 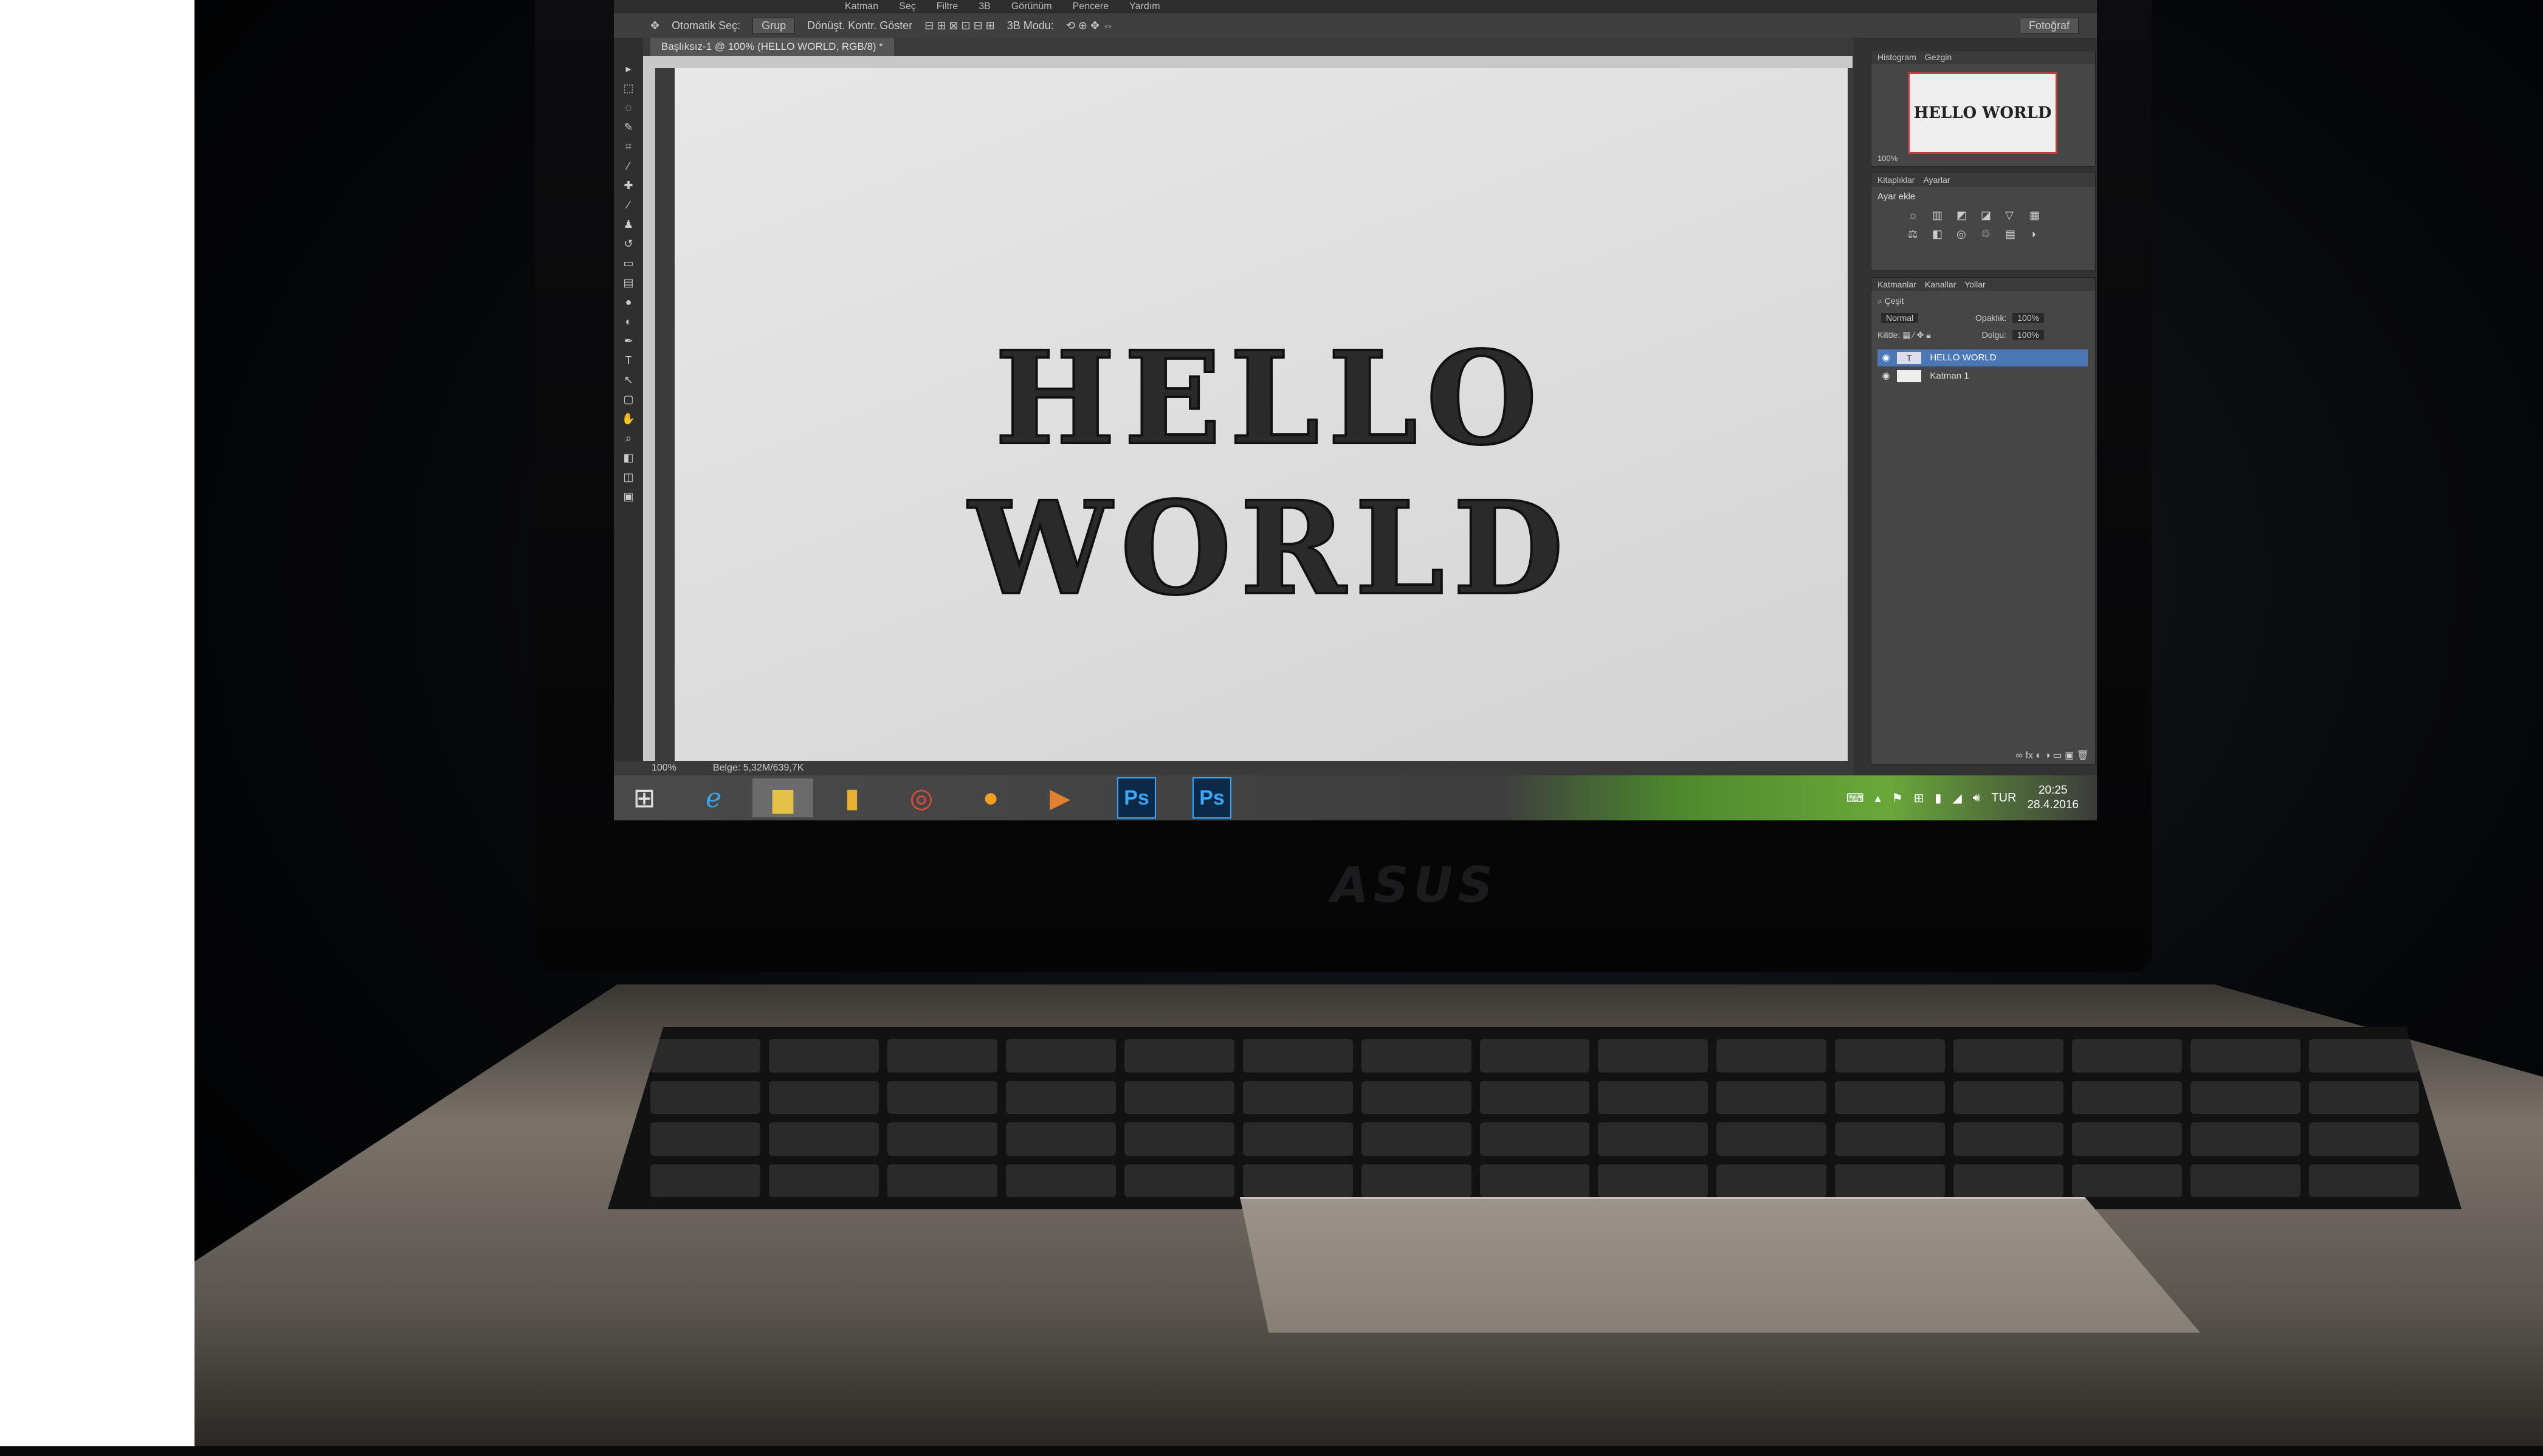 What do you see at coordinates (1965, 234) in the screenshot?
I see `photo-filter-icon: ◎` at bounding box center [1965, 234].